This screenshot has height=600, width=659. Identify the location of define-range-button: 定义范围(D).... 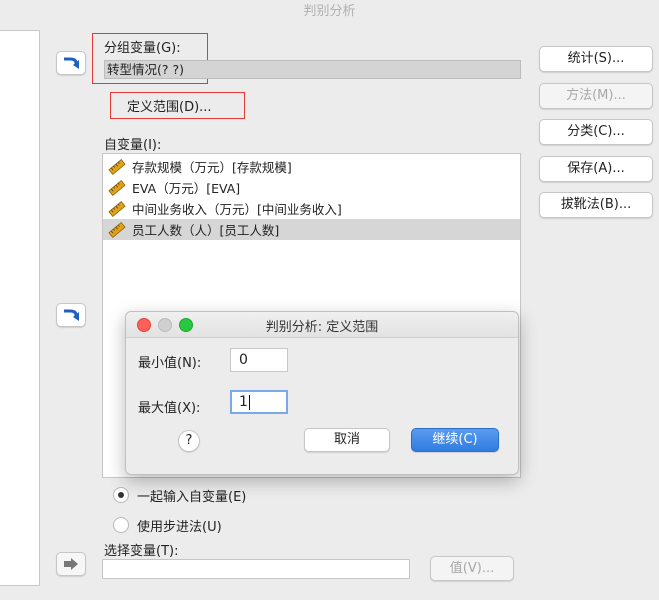
(169, 105).